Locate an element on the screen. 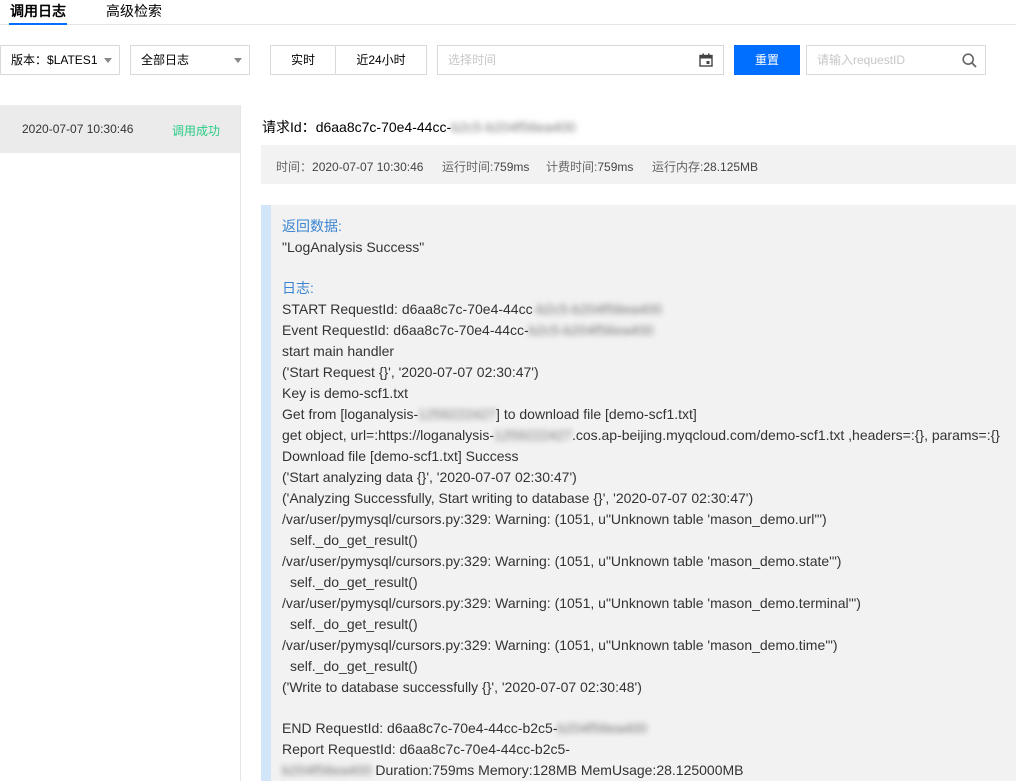 The image size is (1016, 781). version-label: 版本： is located at coordinates (29, 60).